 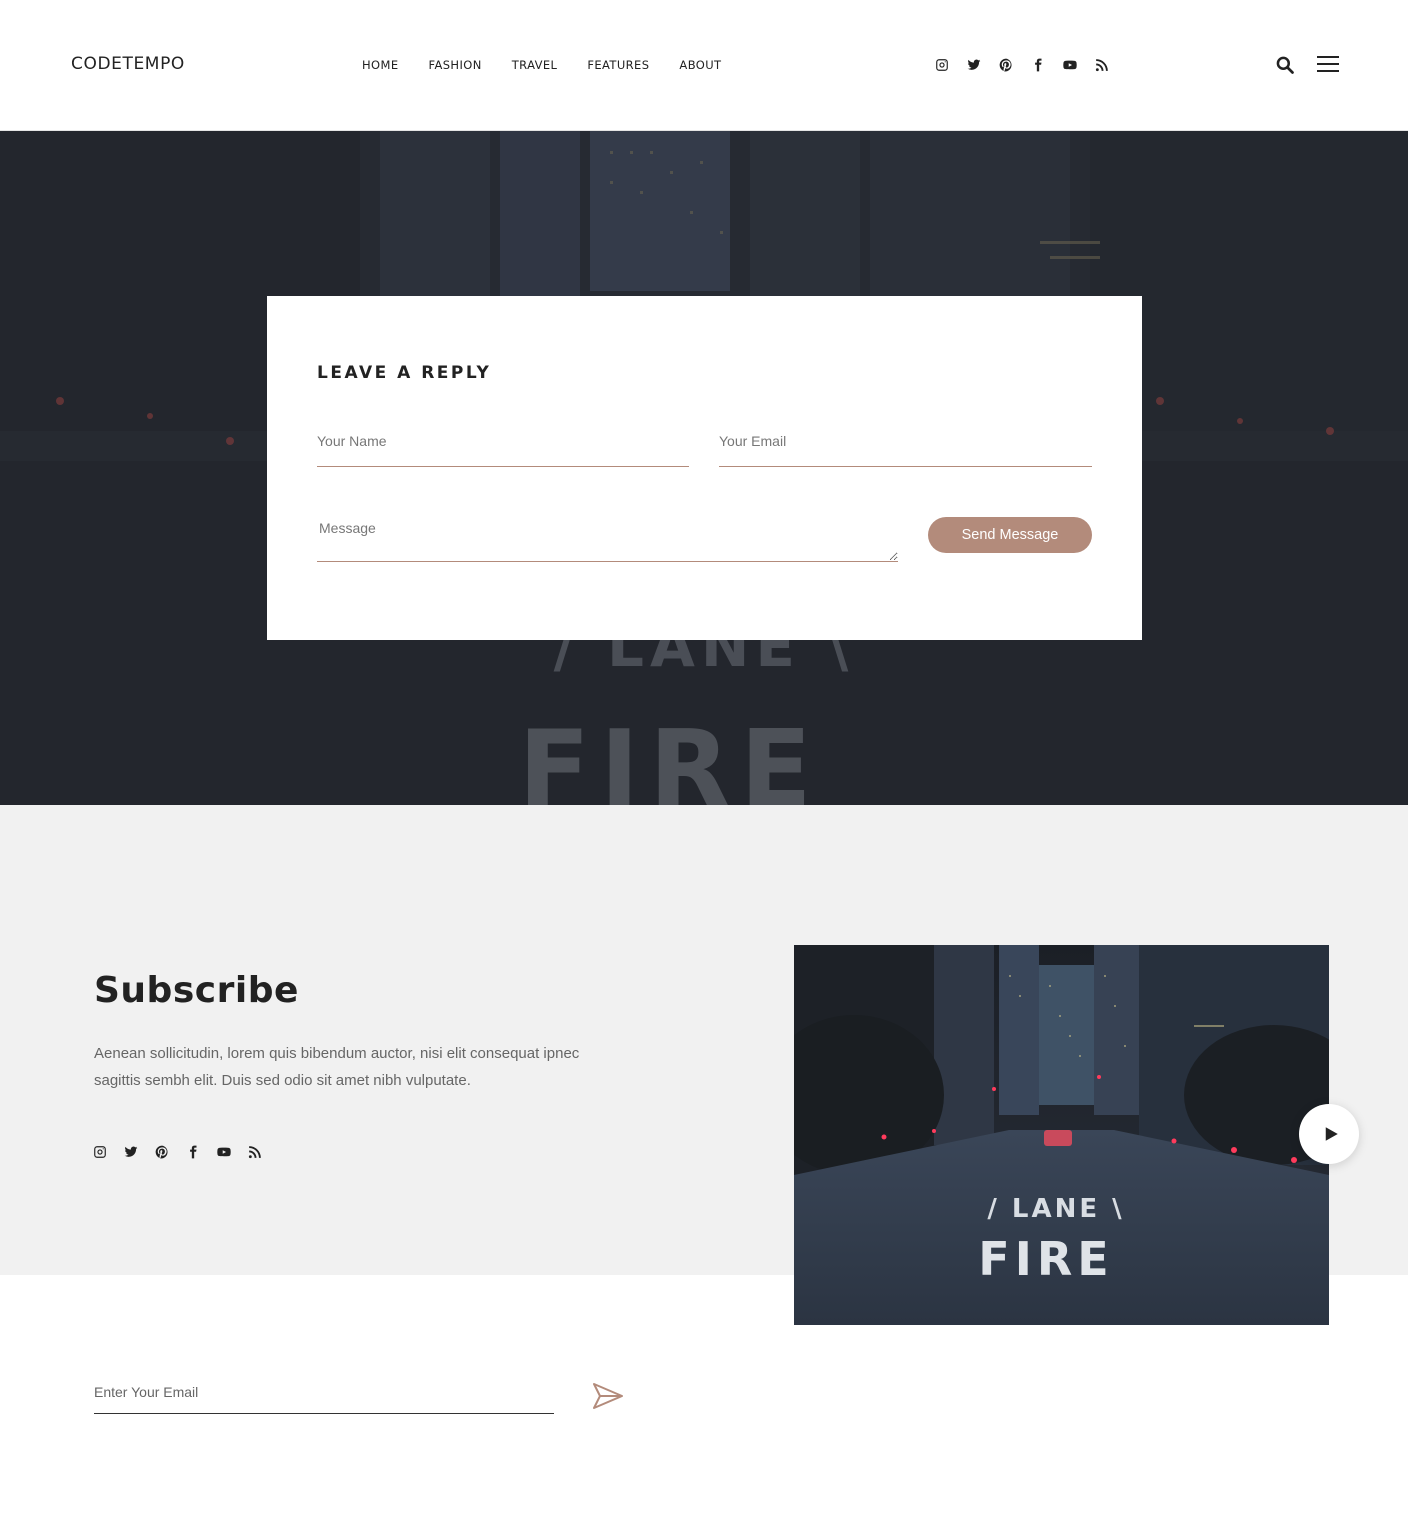 What do you see at coordinates (608, 1396) in the screenshot?
I see `paper-plane-icon` at bounding box center [608, 1396].